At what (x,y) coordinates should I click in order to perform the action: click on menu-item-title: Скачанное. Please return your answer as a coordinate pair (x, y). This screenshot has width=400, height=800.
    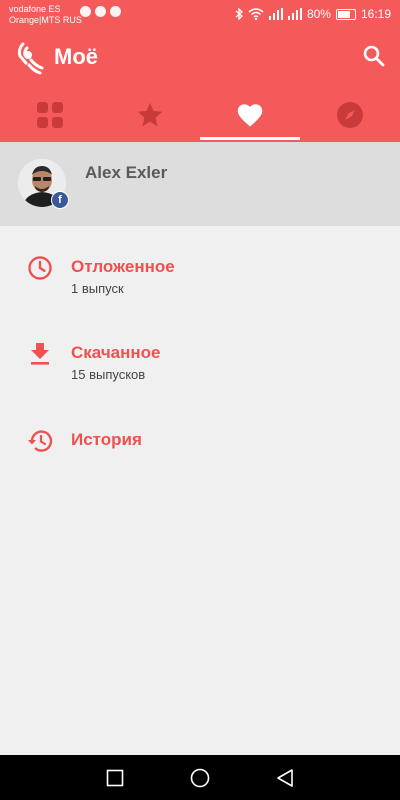
    Looking at the image, I should click on (116, 352).